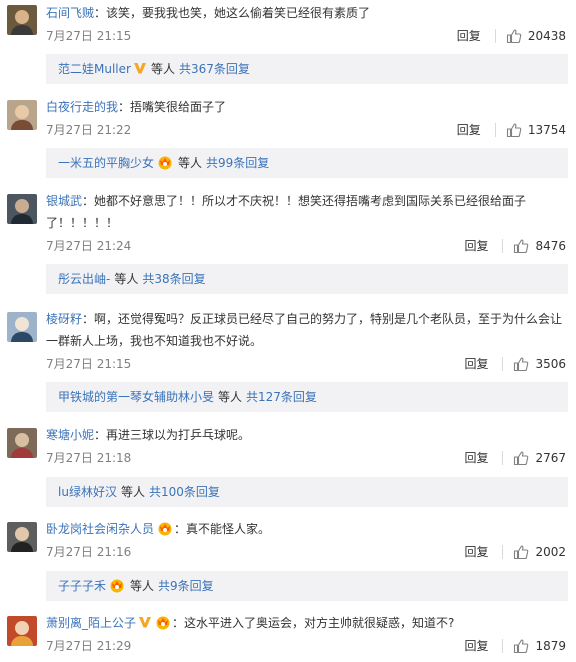  Describe the element at coordinates (94, 69) in the screenshot. I see `reply-username: 范二娃Muller` at that location.